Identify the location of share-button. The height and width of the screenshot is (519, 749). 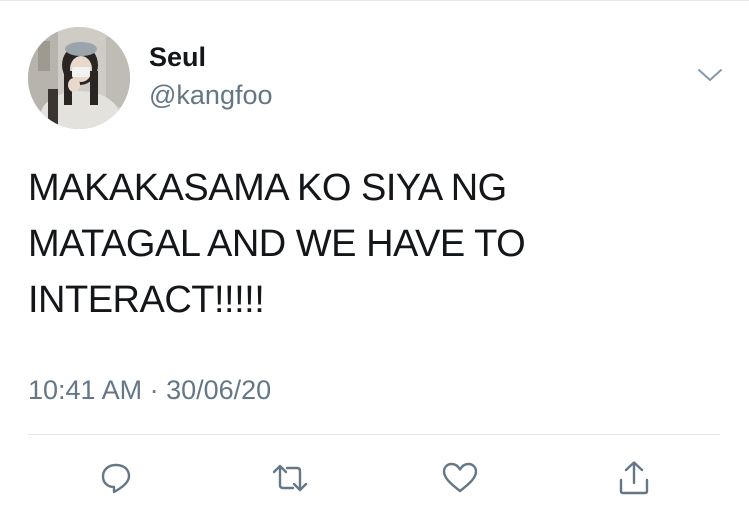
(634, 478).